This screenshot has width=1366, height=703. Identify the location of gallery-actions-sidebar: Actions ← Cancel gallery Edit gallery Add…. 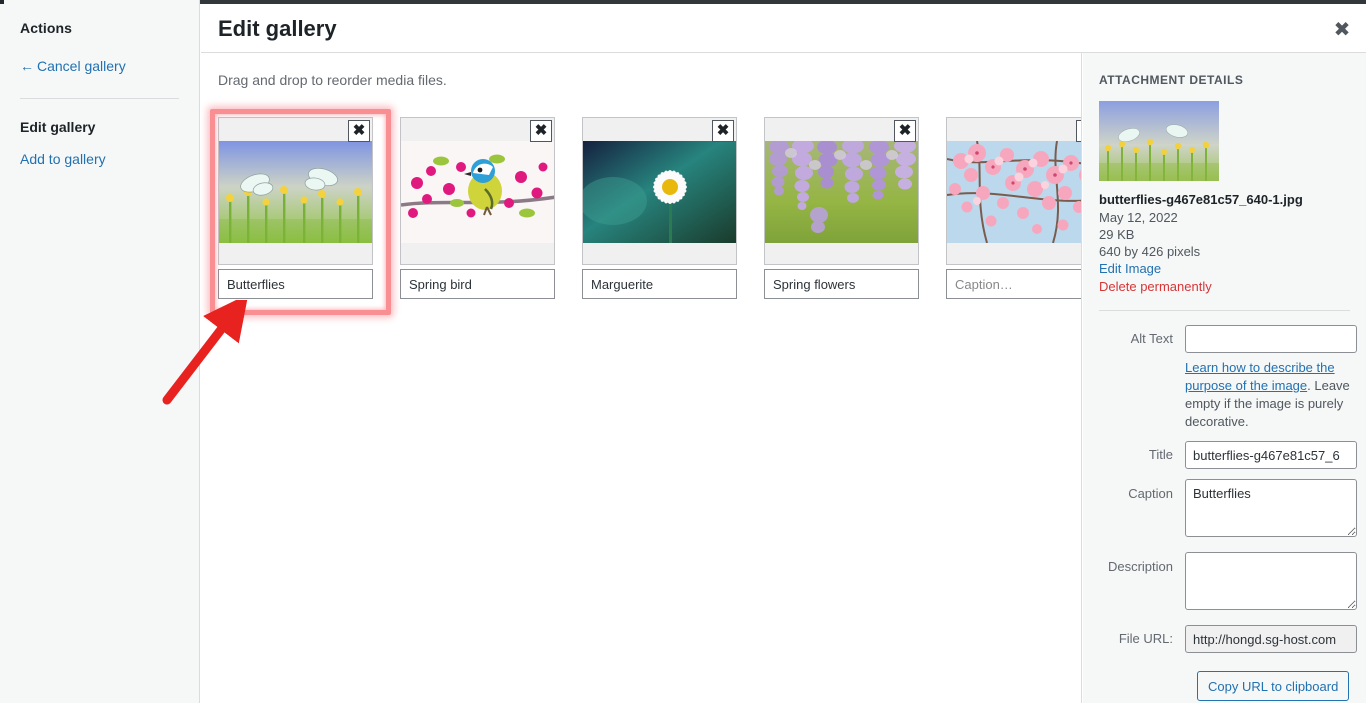
(100, 353).